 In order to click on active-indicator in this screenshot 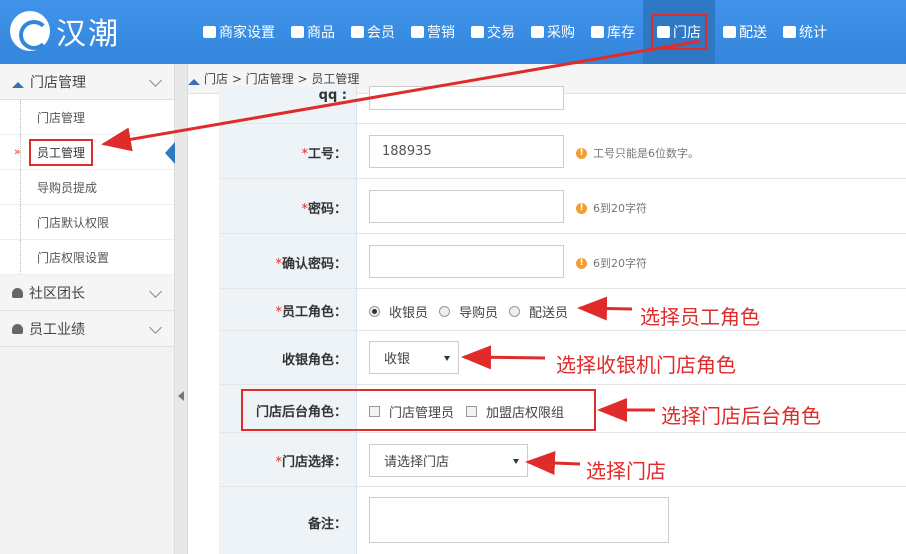, I will do `click(170, 153)`.